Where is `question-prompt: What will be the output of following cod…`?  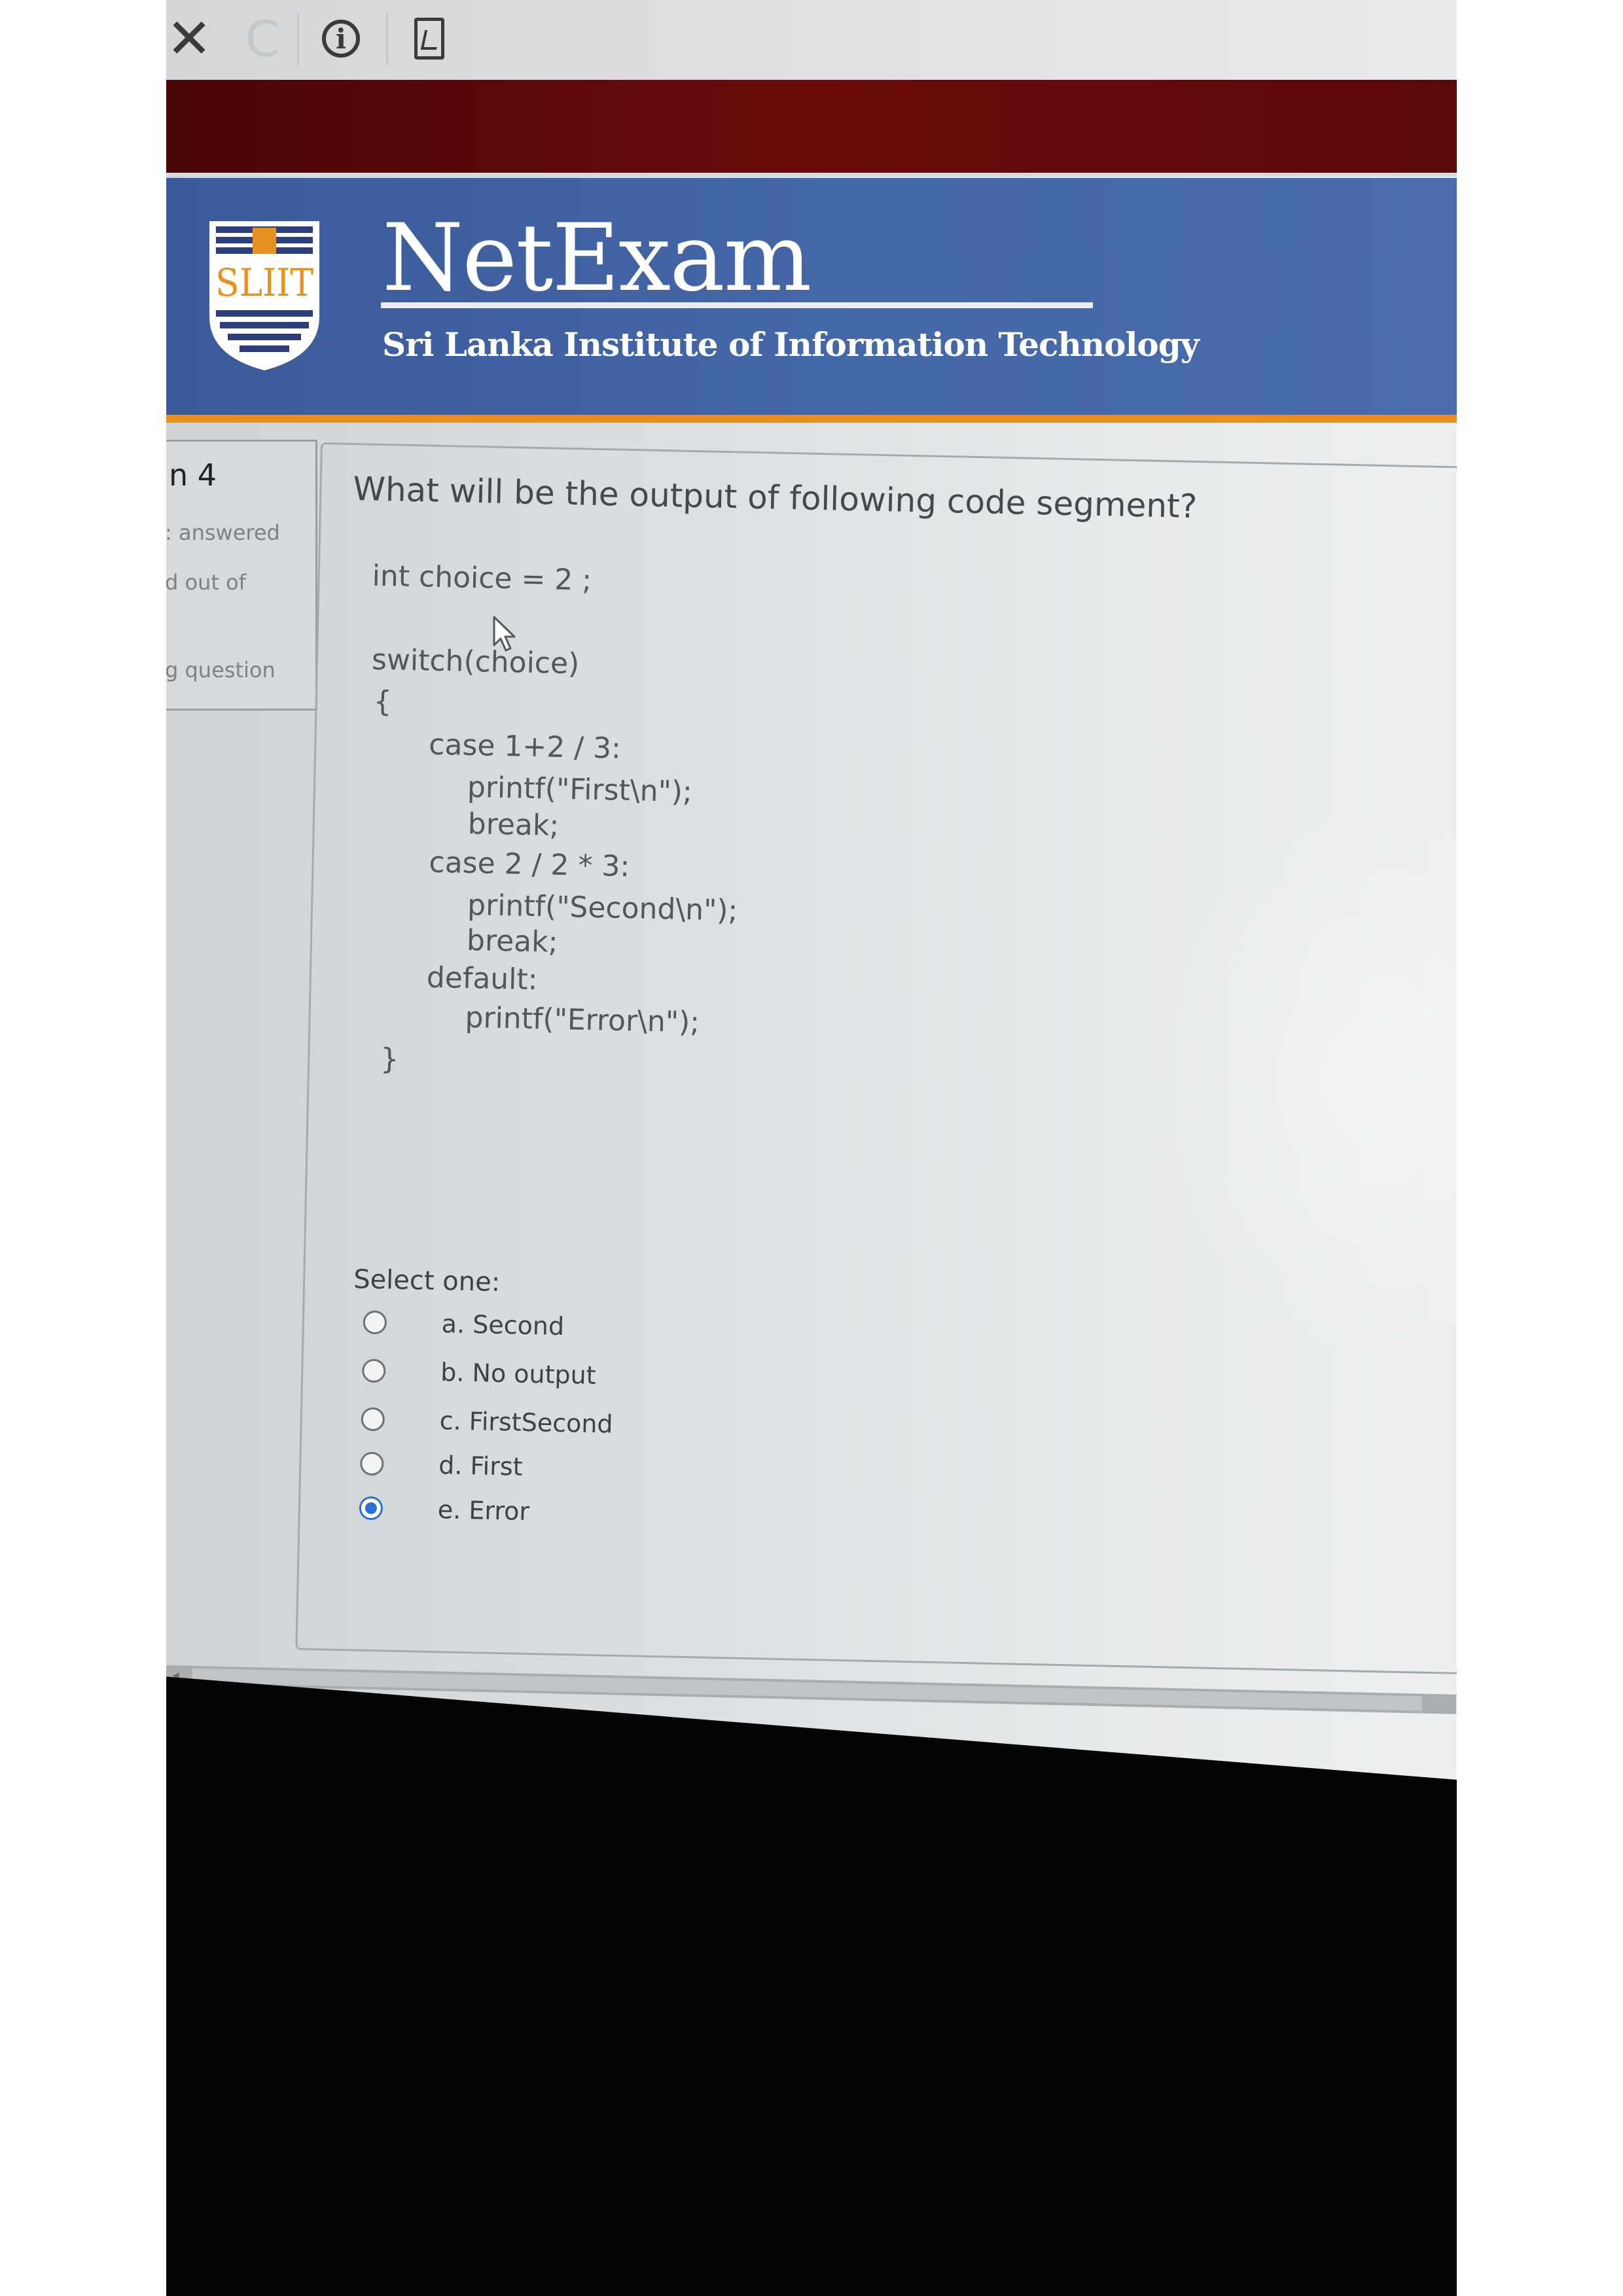 question-prompt: What will be the output of following cod… is located at coordinates (775, 498).